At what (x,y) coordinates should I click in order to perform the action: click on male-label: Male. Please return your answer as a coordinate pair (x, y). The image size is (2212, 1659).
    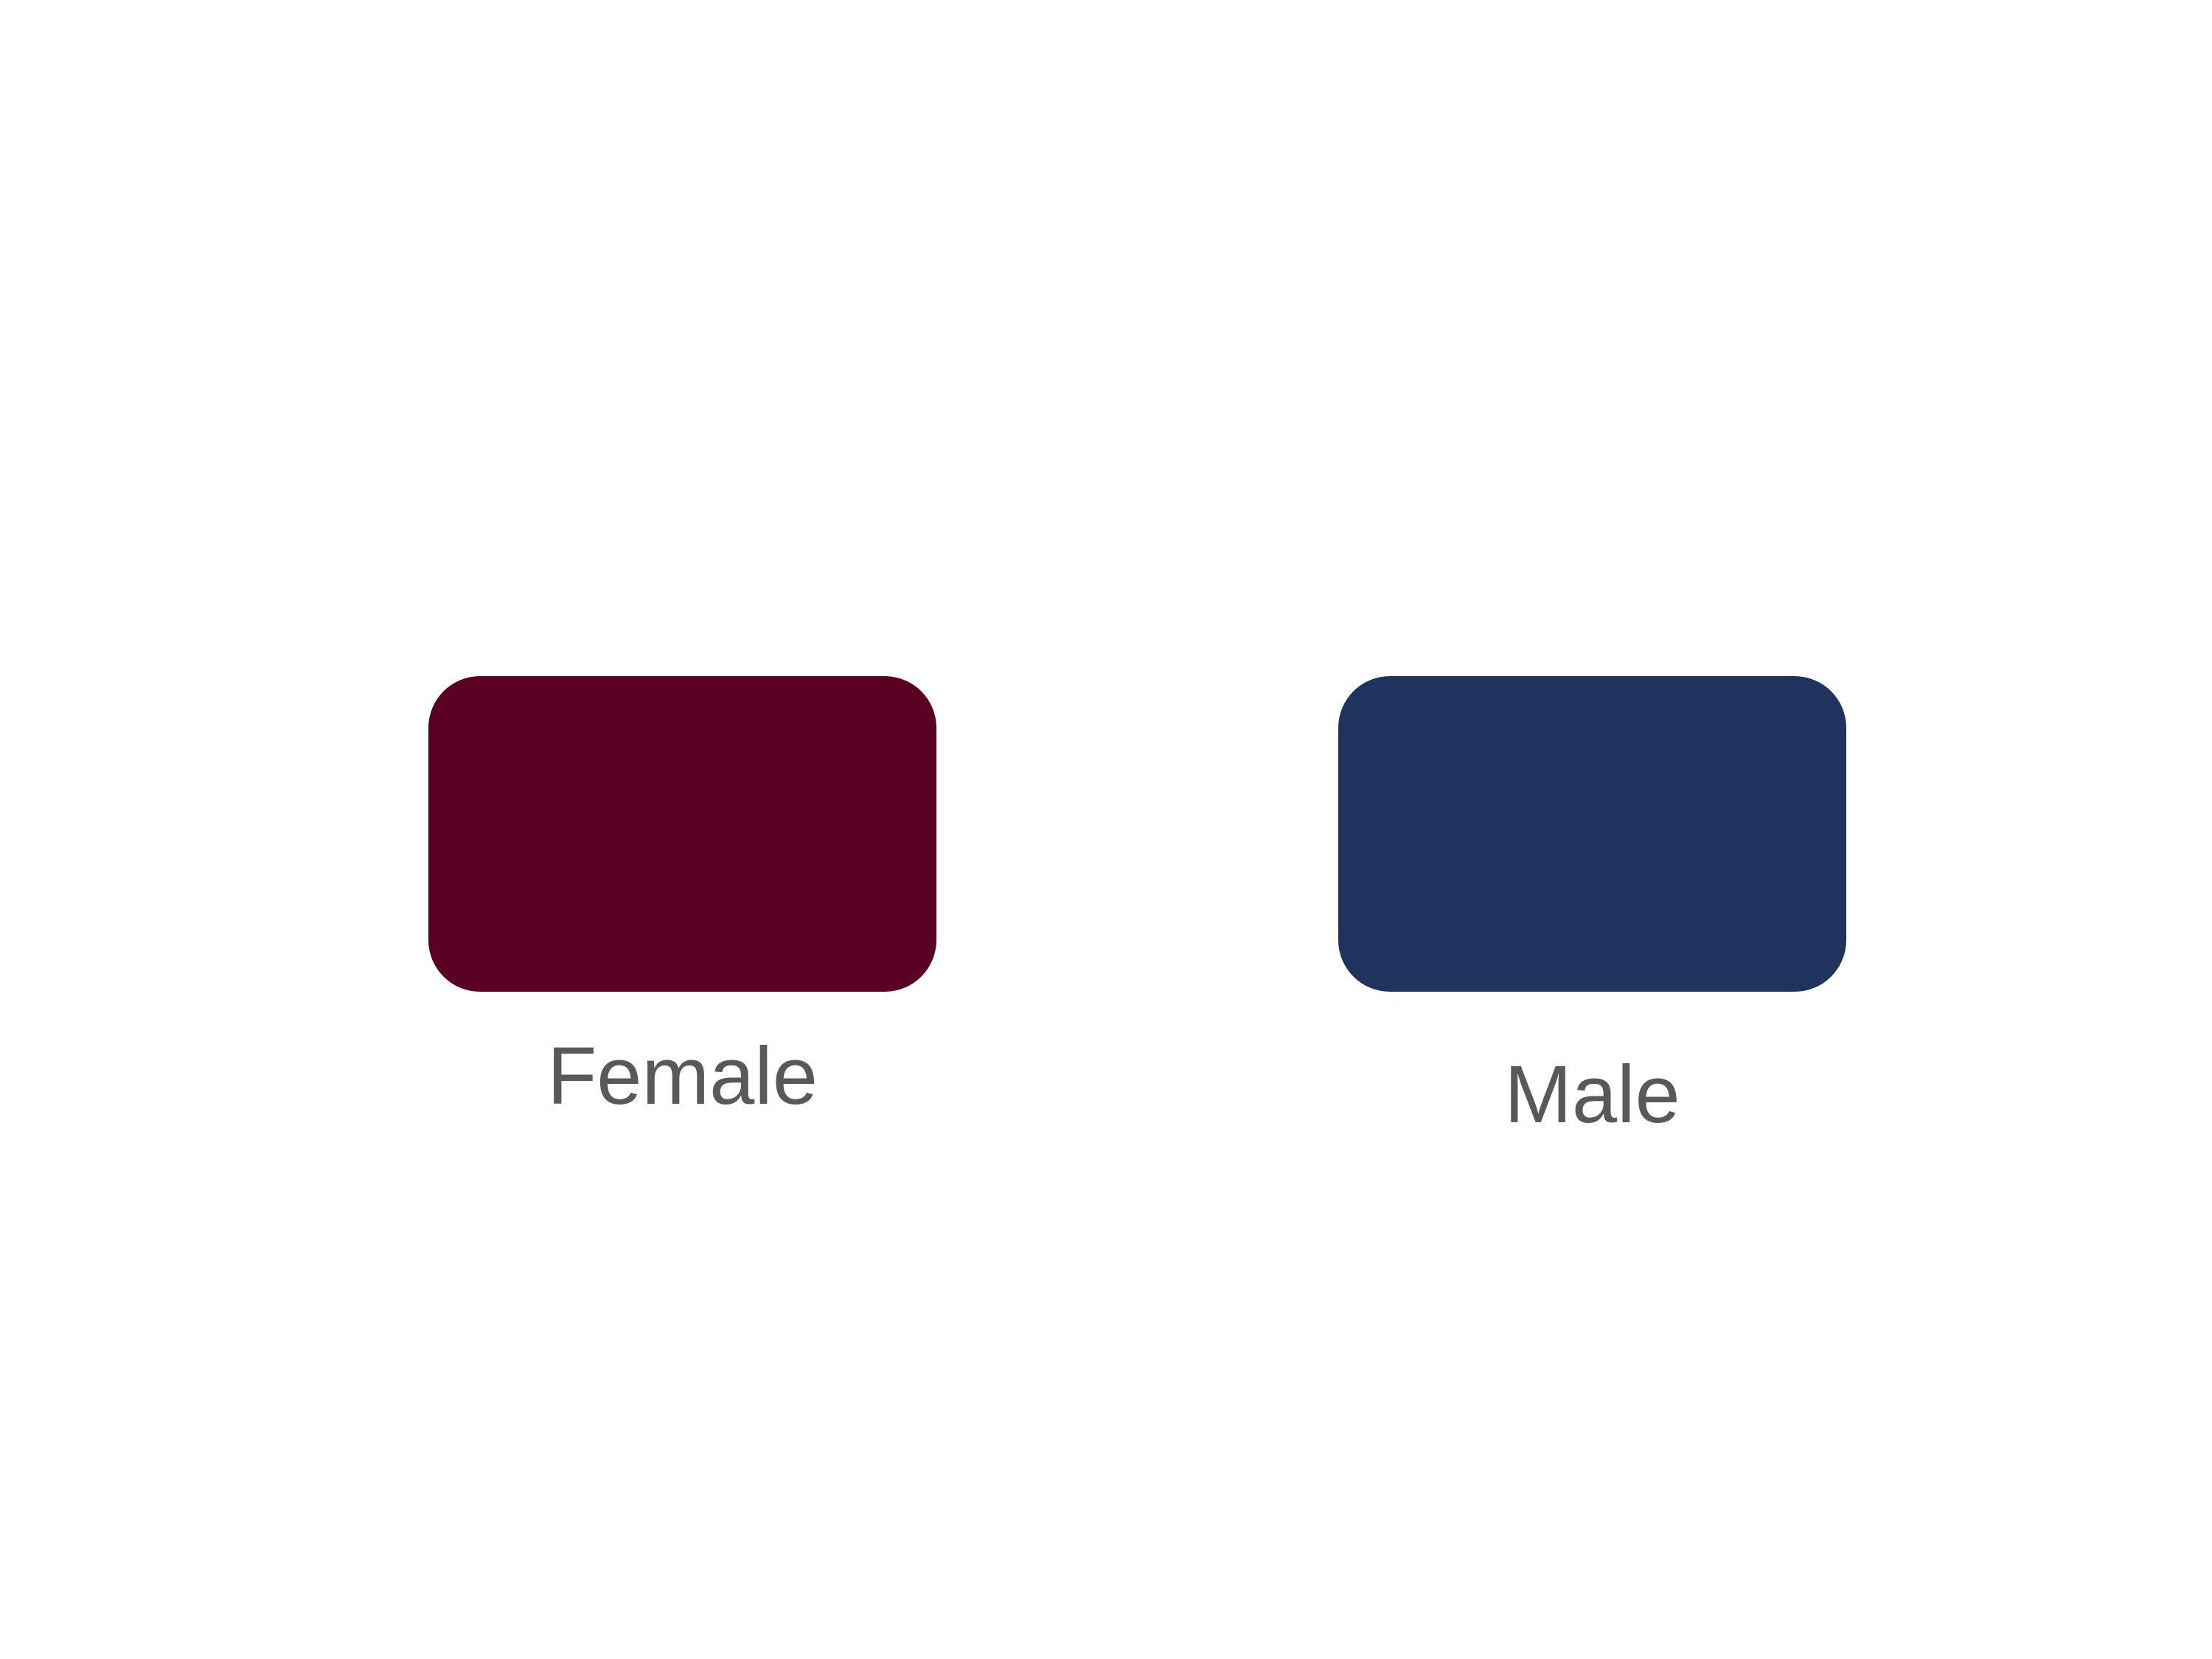
    Looking at the image, I should click on (1592, 1094).